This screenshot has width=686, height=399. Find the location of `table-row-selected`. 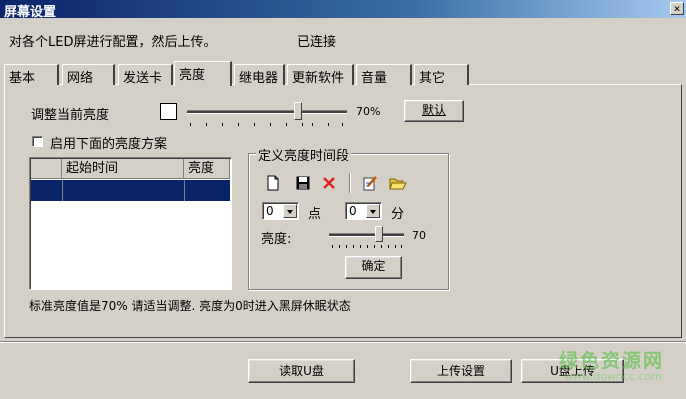

table-row-selected is located at coordinates (130, 190).